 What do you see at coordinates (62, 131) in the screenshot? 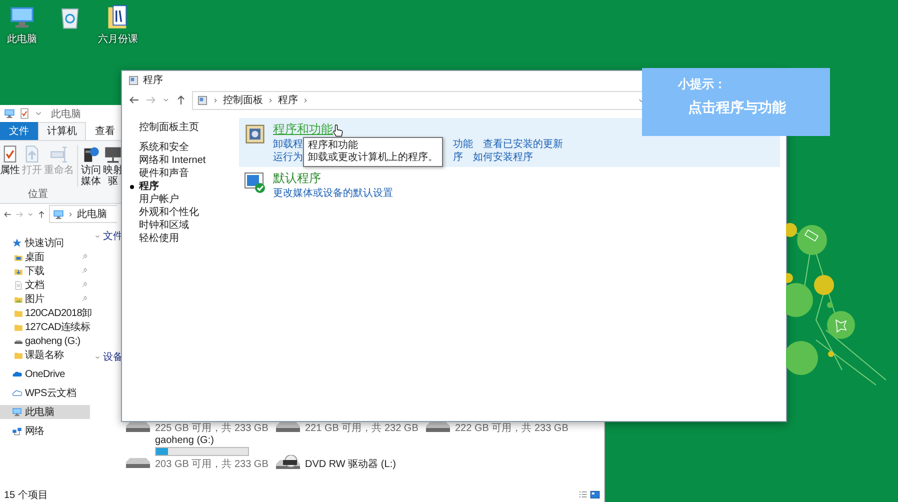
I see `ribbon-tab: 计算机` at bounding box center [62, 131].